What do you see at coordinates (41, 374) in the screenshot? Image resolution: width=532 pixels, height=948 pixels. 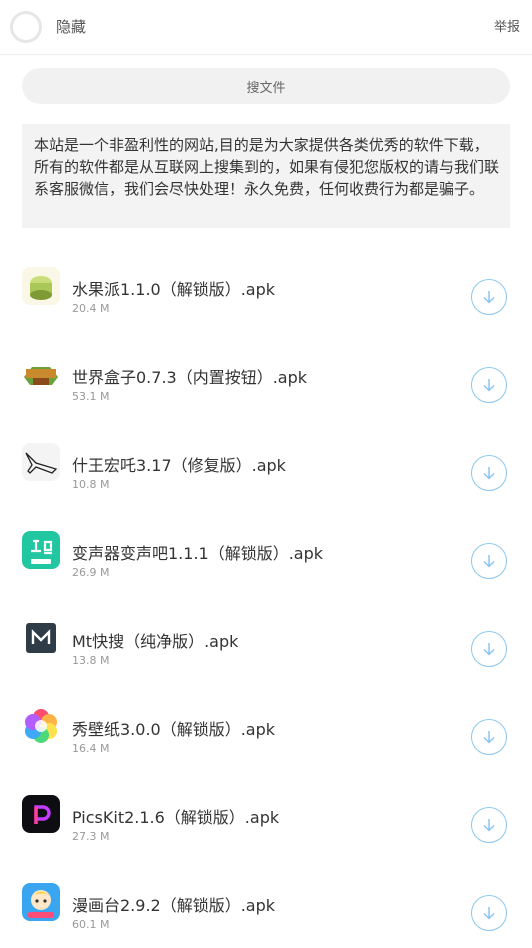 I see `worldbox-app-icon` at bounding box center [41, 374].